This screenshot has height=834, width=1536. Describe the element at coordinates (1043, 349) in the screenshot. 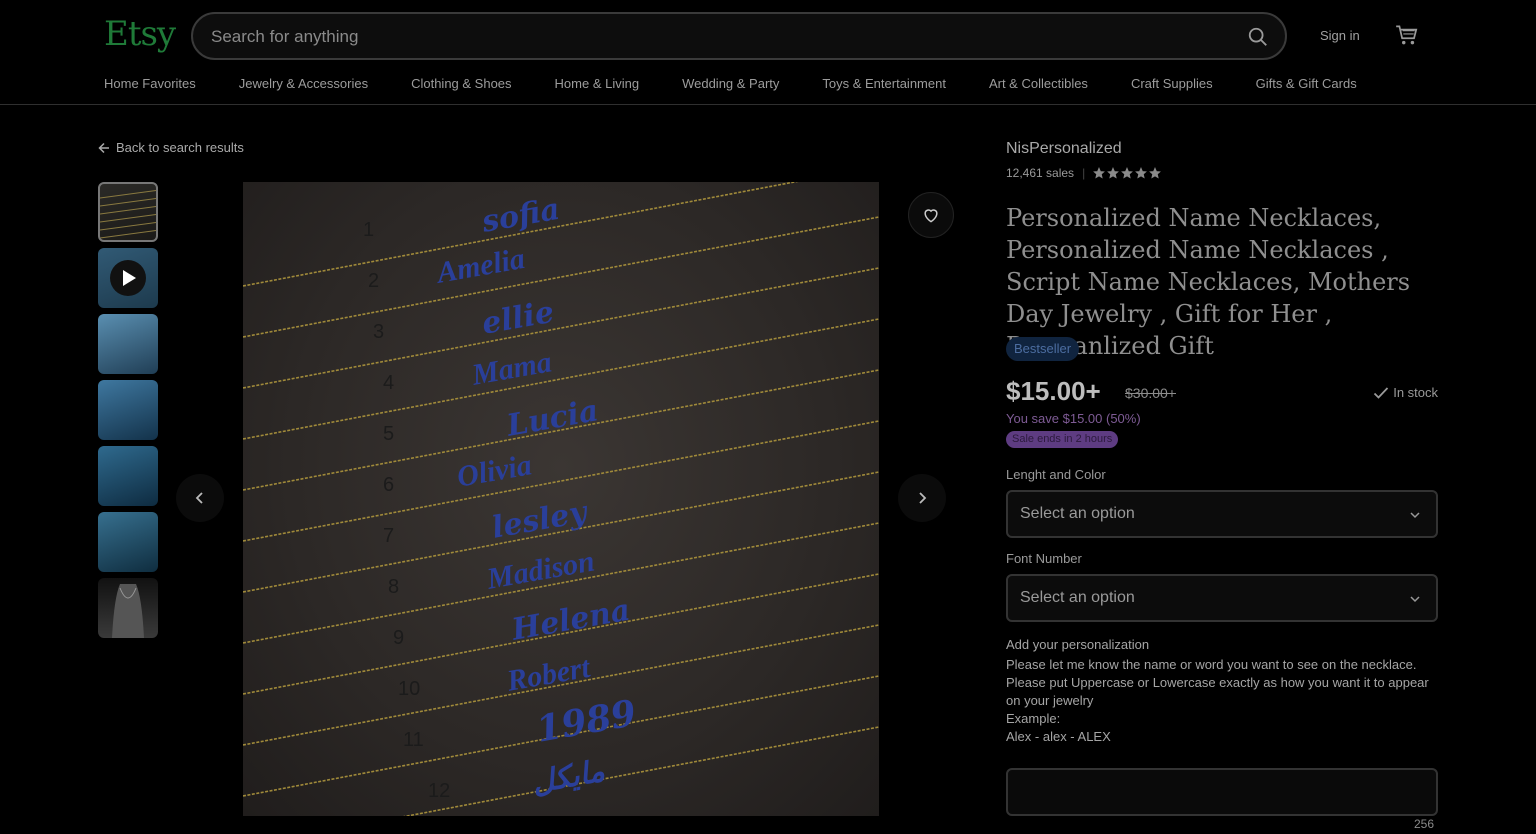

I see `bestseller-badge: Bestseller` at that location.